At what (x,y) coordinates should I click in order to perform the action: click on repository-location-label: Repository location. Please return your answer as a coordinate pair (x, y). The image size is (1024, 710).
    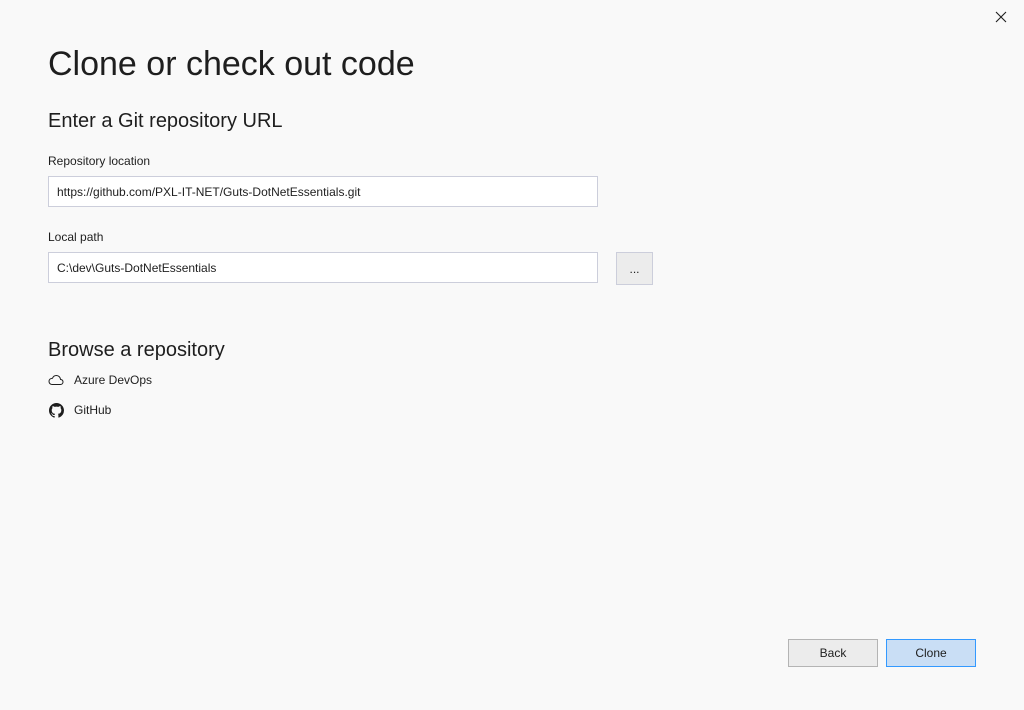
    Looking at the image, I should click on (99, 161).